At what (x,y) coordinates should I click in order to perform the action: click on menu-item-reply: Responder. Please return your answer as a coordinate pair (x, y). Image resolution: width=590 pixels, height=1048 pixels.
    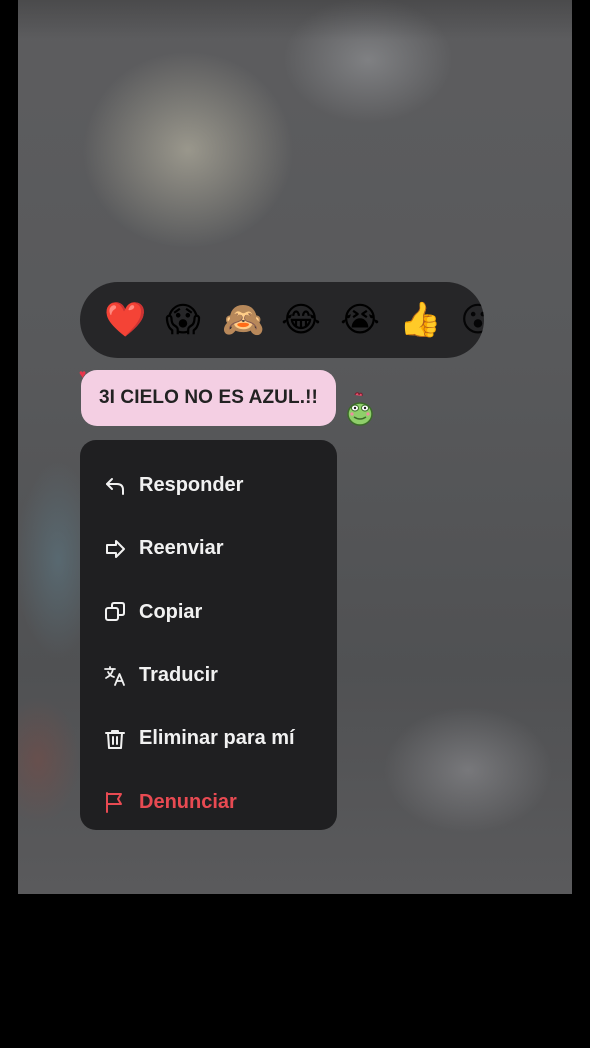
    Looking at the image, I should click on (208, 485).